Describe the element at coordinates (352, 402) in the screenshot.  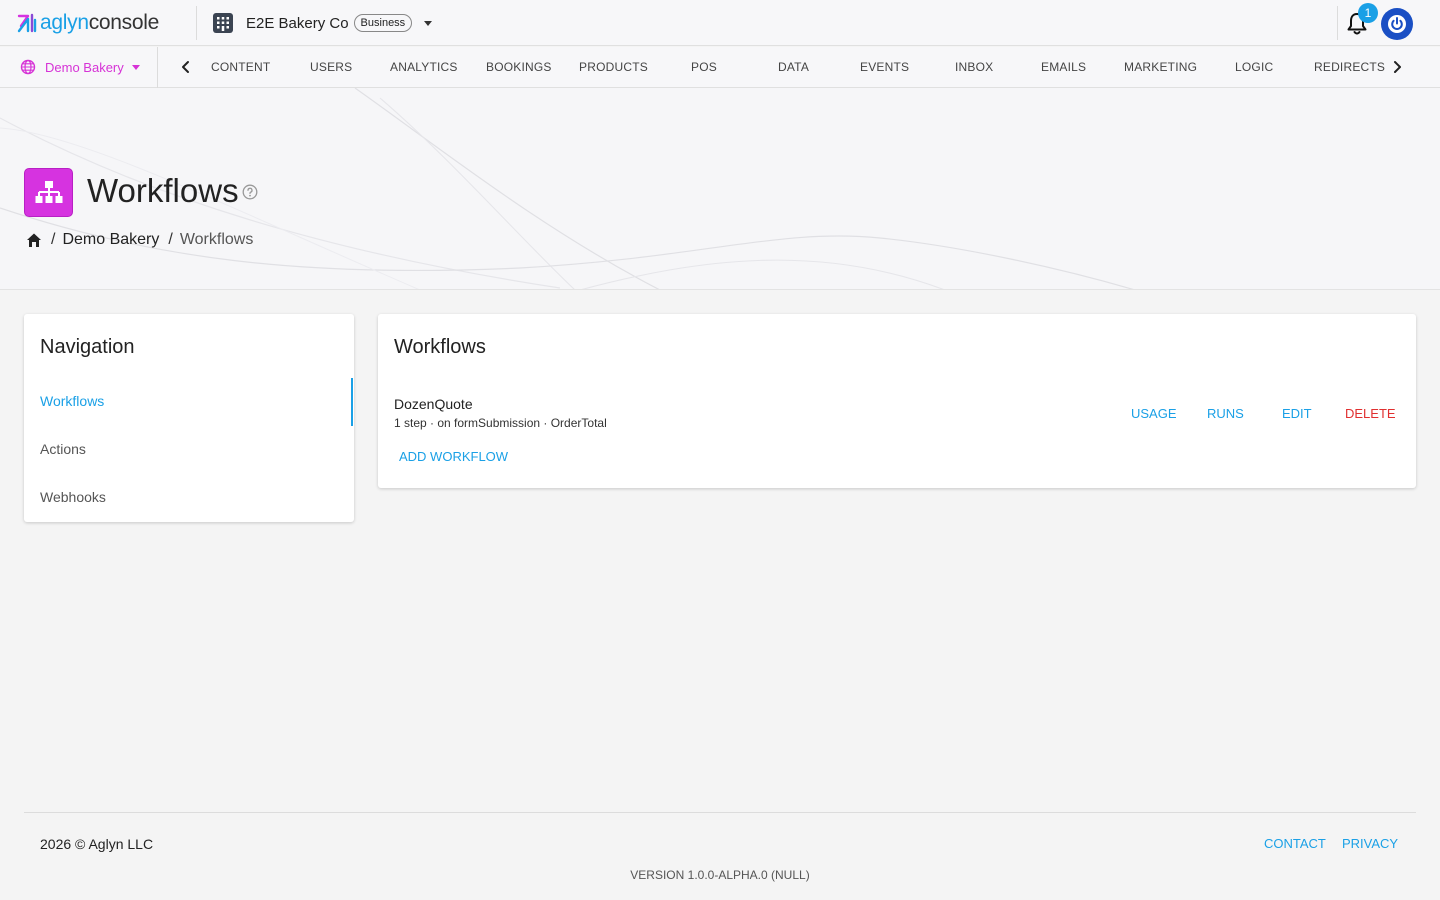
I see `active-indicator` at that location.